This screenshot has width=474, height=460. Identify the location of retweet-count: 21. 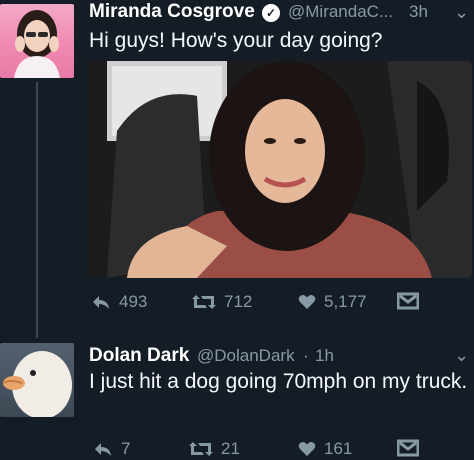
(230, 448).